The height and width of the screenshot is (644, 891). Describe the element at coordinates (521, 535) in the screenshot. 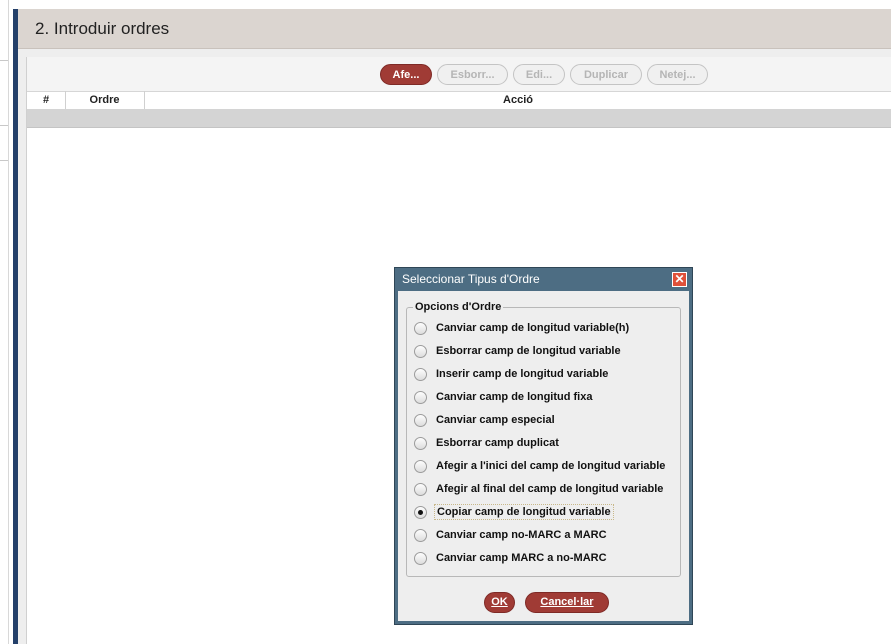

I see `option-label: Canviar camp no-MARC a MARC` at that location.